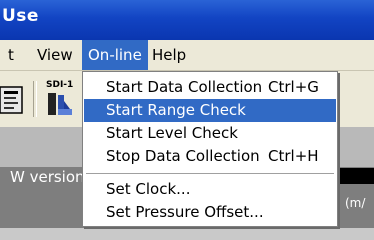  Describe the element at coordinates (210, 156) in the screenshot. I see `menu-item-stop-data-collection: Stop Data Collection Ctrl+H` at that location.